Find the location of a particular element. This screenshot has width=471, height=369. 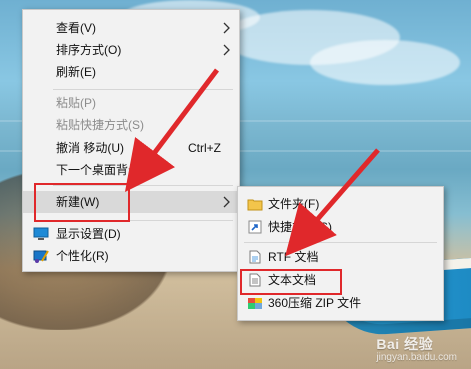

menu-item-refresh: 刷新(E) is located at coordinates (131, 72).